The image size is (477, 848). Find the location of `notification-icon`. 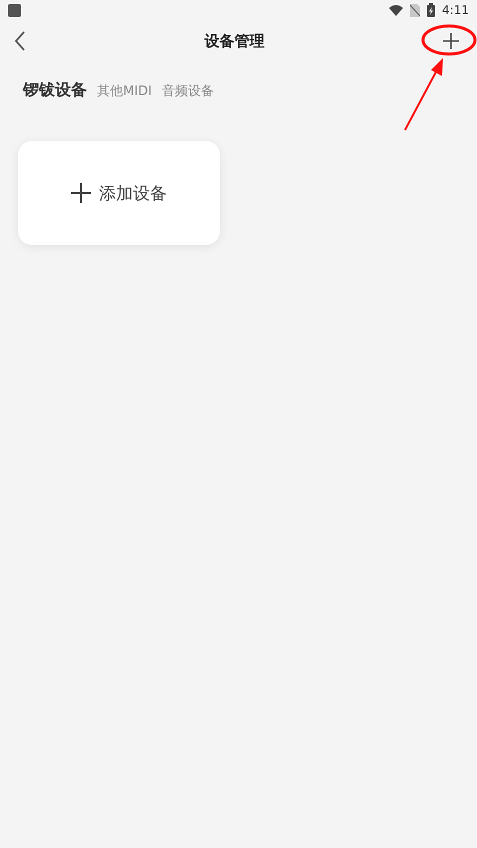

notification-icon is located at coordinates (14, 10).